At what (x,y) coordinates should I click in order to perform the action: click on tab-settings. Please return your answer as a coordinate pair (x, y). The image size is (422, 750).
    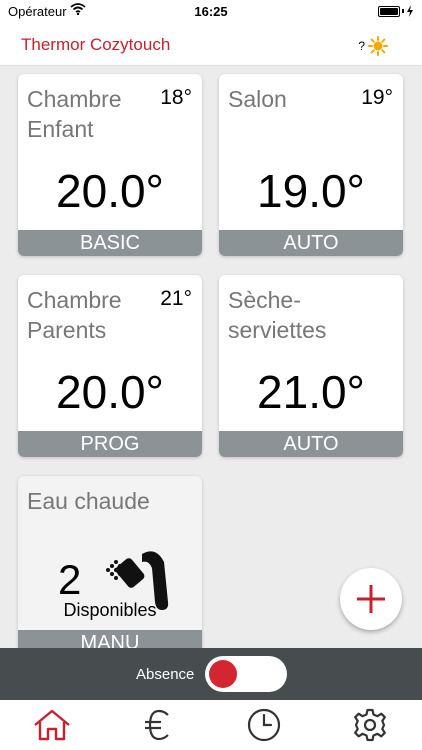
    Looking at the image, I should click on (370, 725).